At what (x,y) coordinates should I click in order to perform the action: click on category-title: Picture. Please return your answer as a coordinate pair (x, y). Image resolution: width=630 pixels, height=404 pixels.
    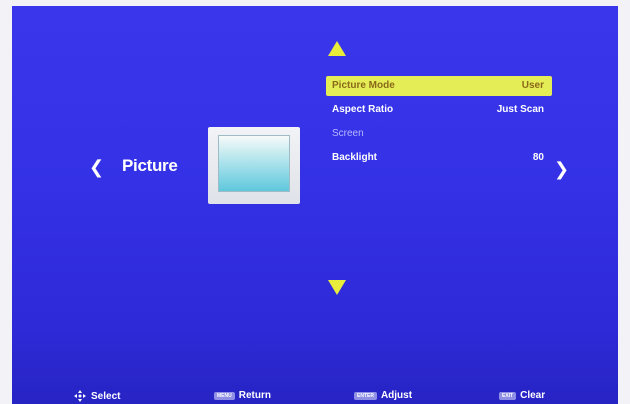
    Looking at the image, I should click on (150, 165).